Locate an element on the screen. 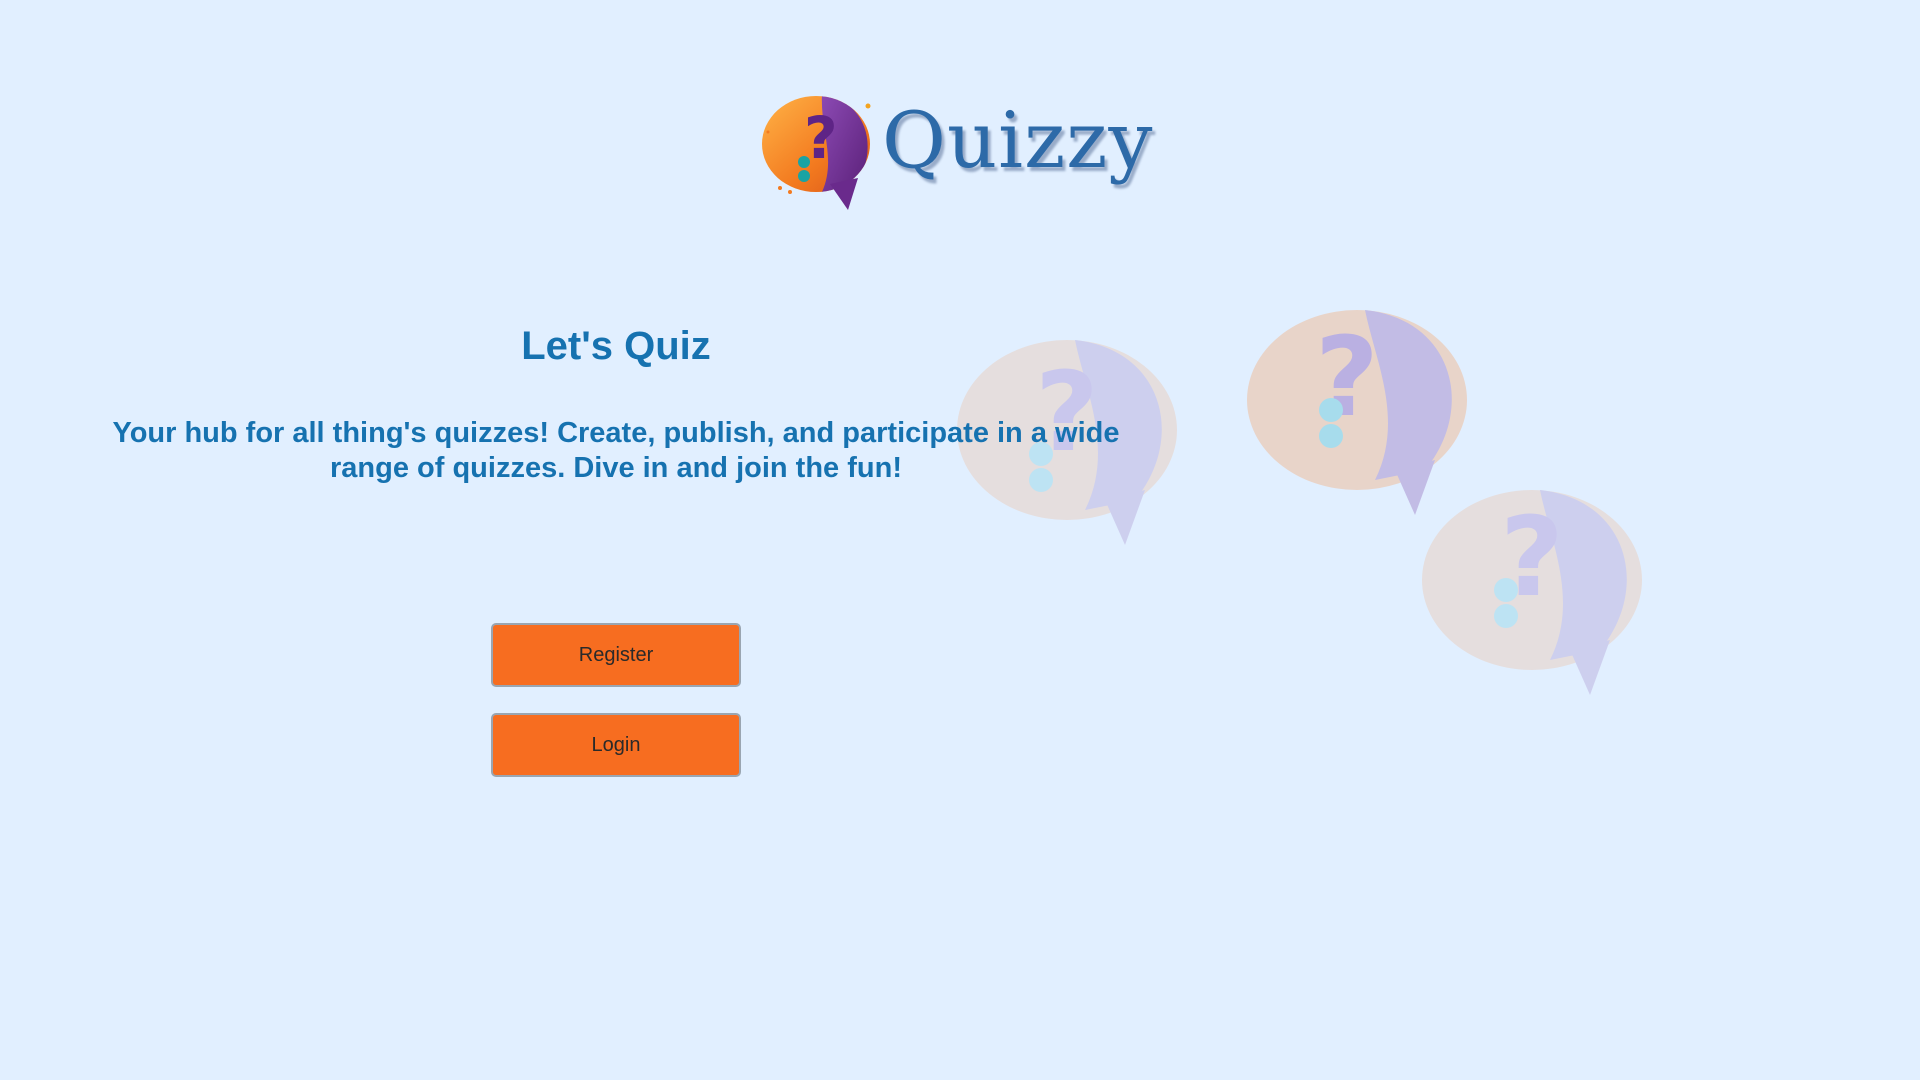 This screenshot has width=1920, height=1080. hero-title: Let's Quiz is located at coordinates (616, 346).